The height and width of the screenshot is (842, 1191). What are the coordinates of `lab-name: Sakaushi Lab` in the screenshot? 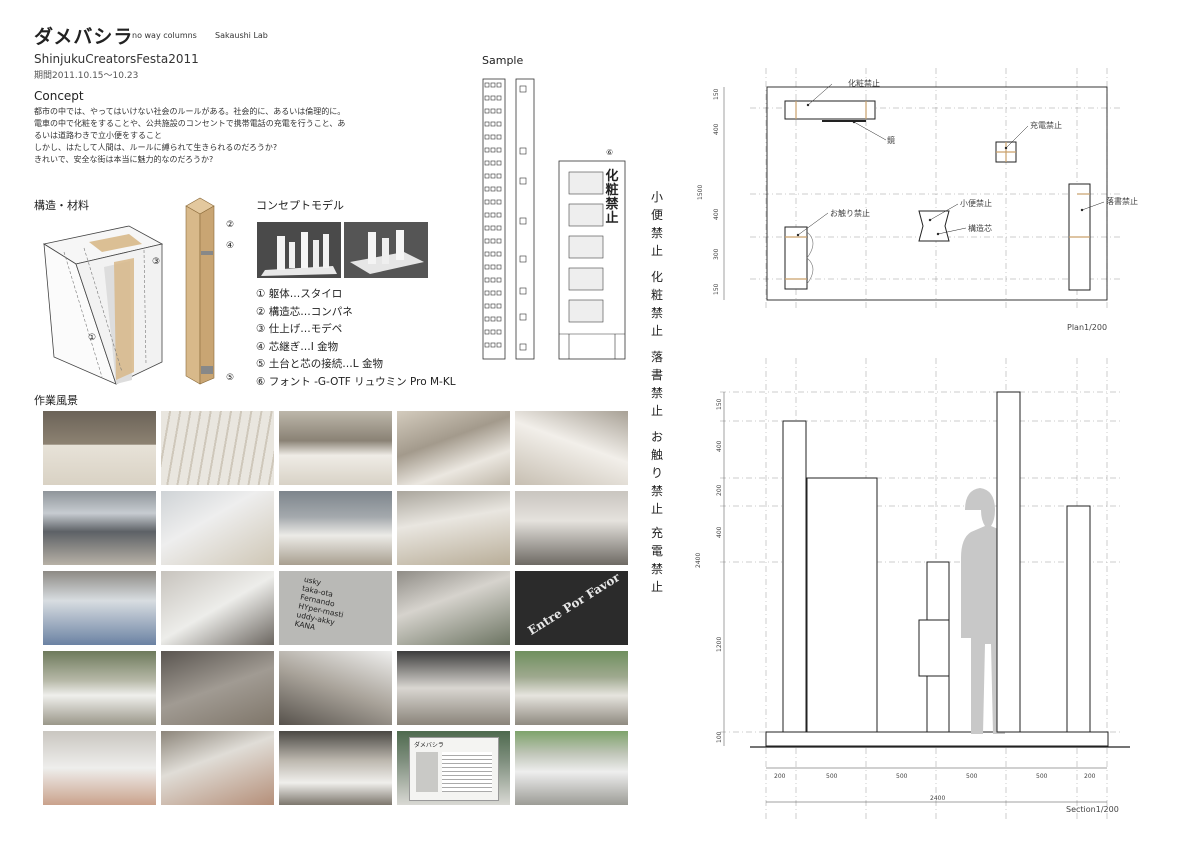 It's located at (241, 35).